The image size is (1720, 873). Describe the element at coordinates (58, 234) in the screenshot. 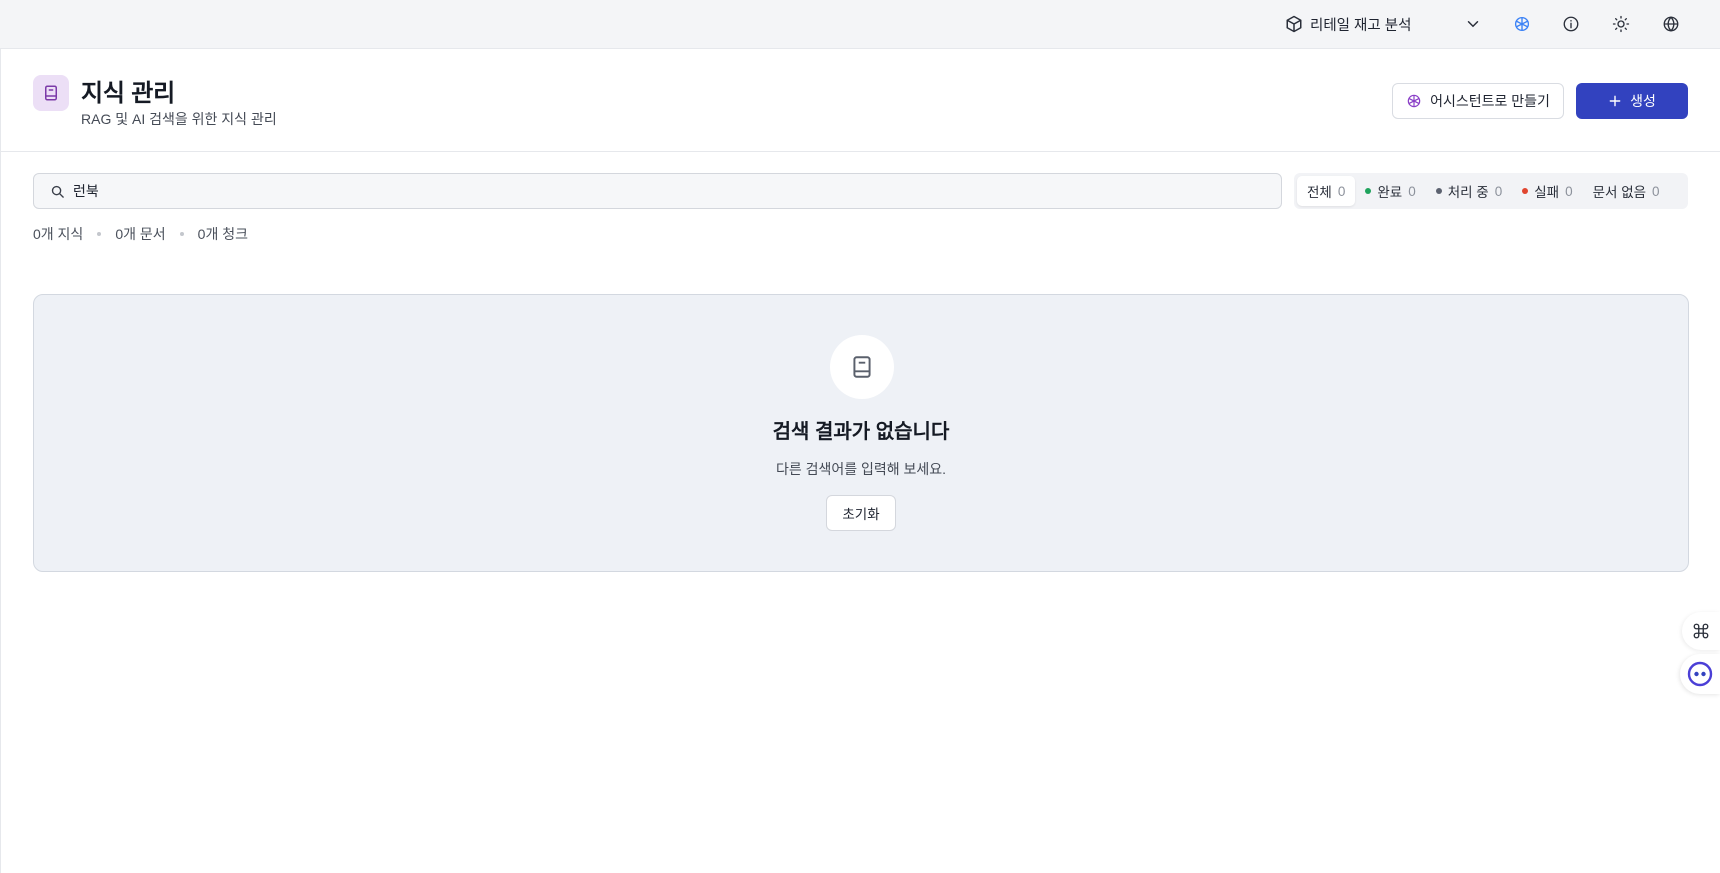

I see `knowledge-count: 0개 지식` at that location.